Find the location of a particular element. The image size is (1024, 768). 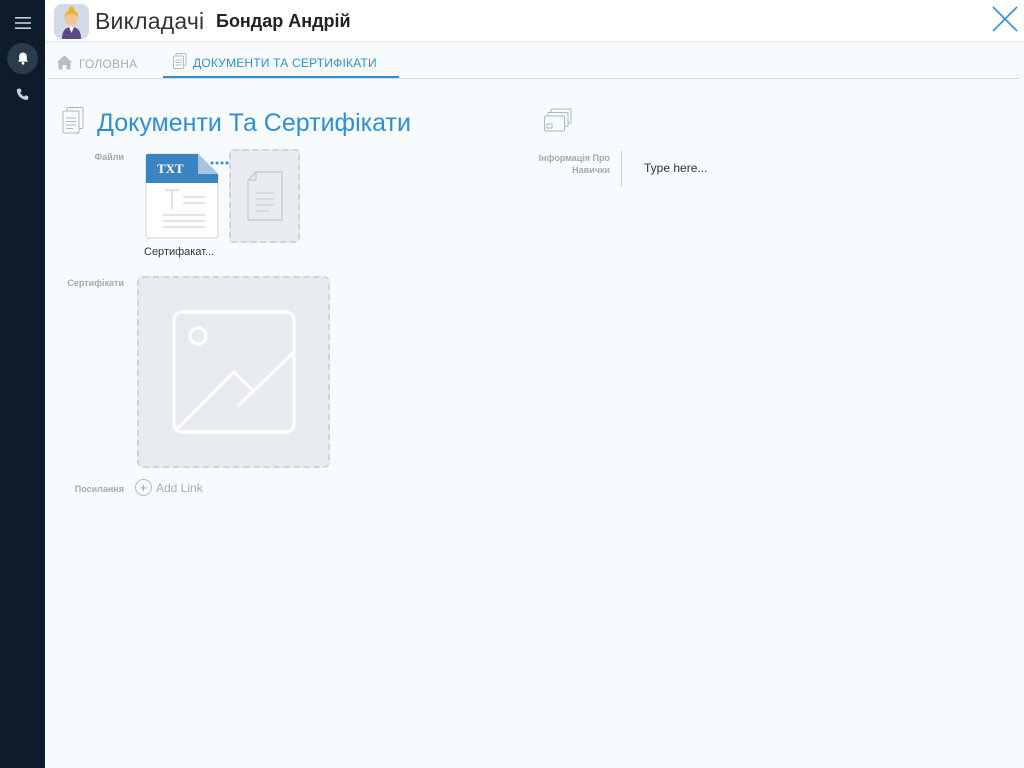

file-thumbnail: TXT is located at coordinates (182, 196).